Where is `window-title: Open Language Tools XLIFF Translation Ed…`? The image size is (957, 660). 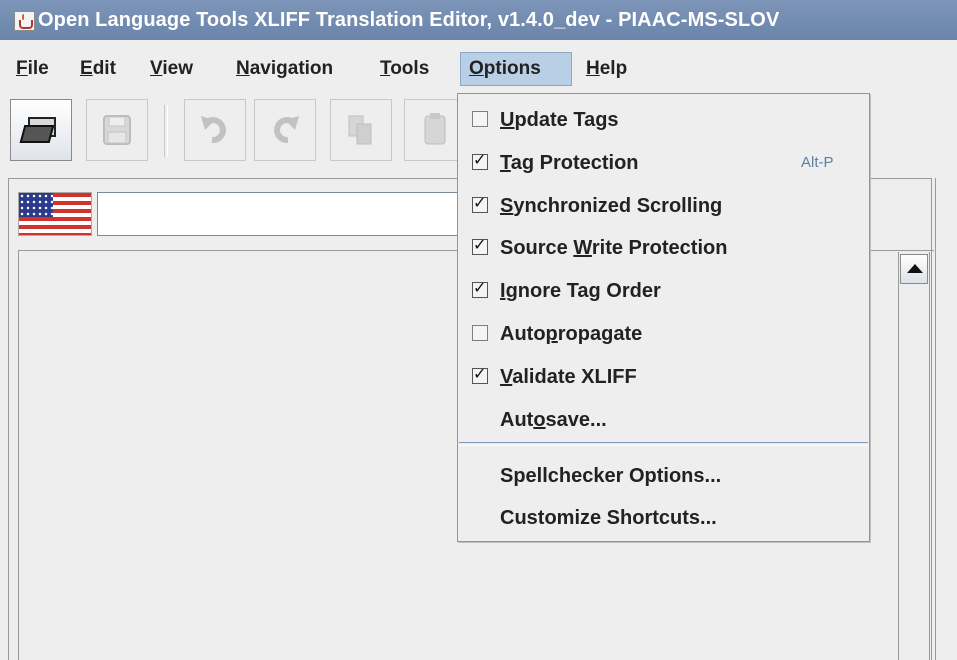 window-title: Open Language Tools XLIFF Translation Ed… is located at coordinates (409, 20).